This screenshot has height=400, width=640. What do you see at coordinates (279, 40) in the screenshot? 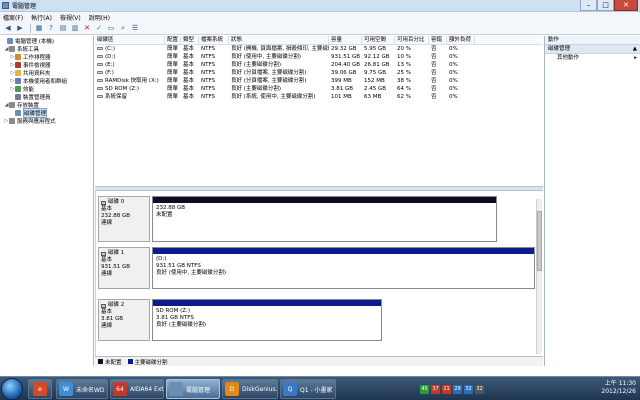
I see `column-header: 狀態` at bounding box center [279, 40].